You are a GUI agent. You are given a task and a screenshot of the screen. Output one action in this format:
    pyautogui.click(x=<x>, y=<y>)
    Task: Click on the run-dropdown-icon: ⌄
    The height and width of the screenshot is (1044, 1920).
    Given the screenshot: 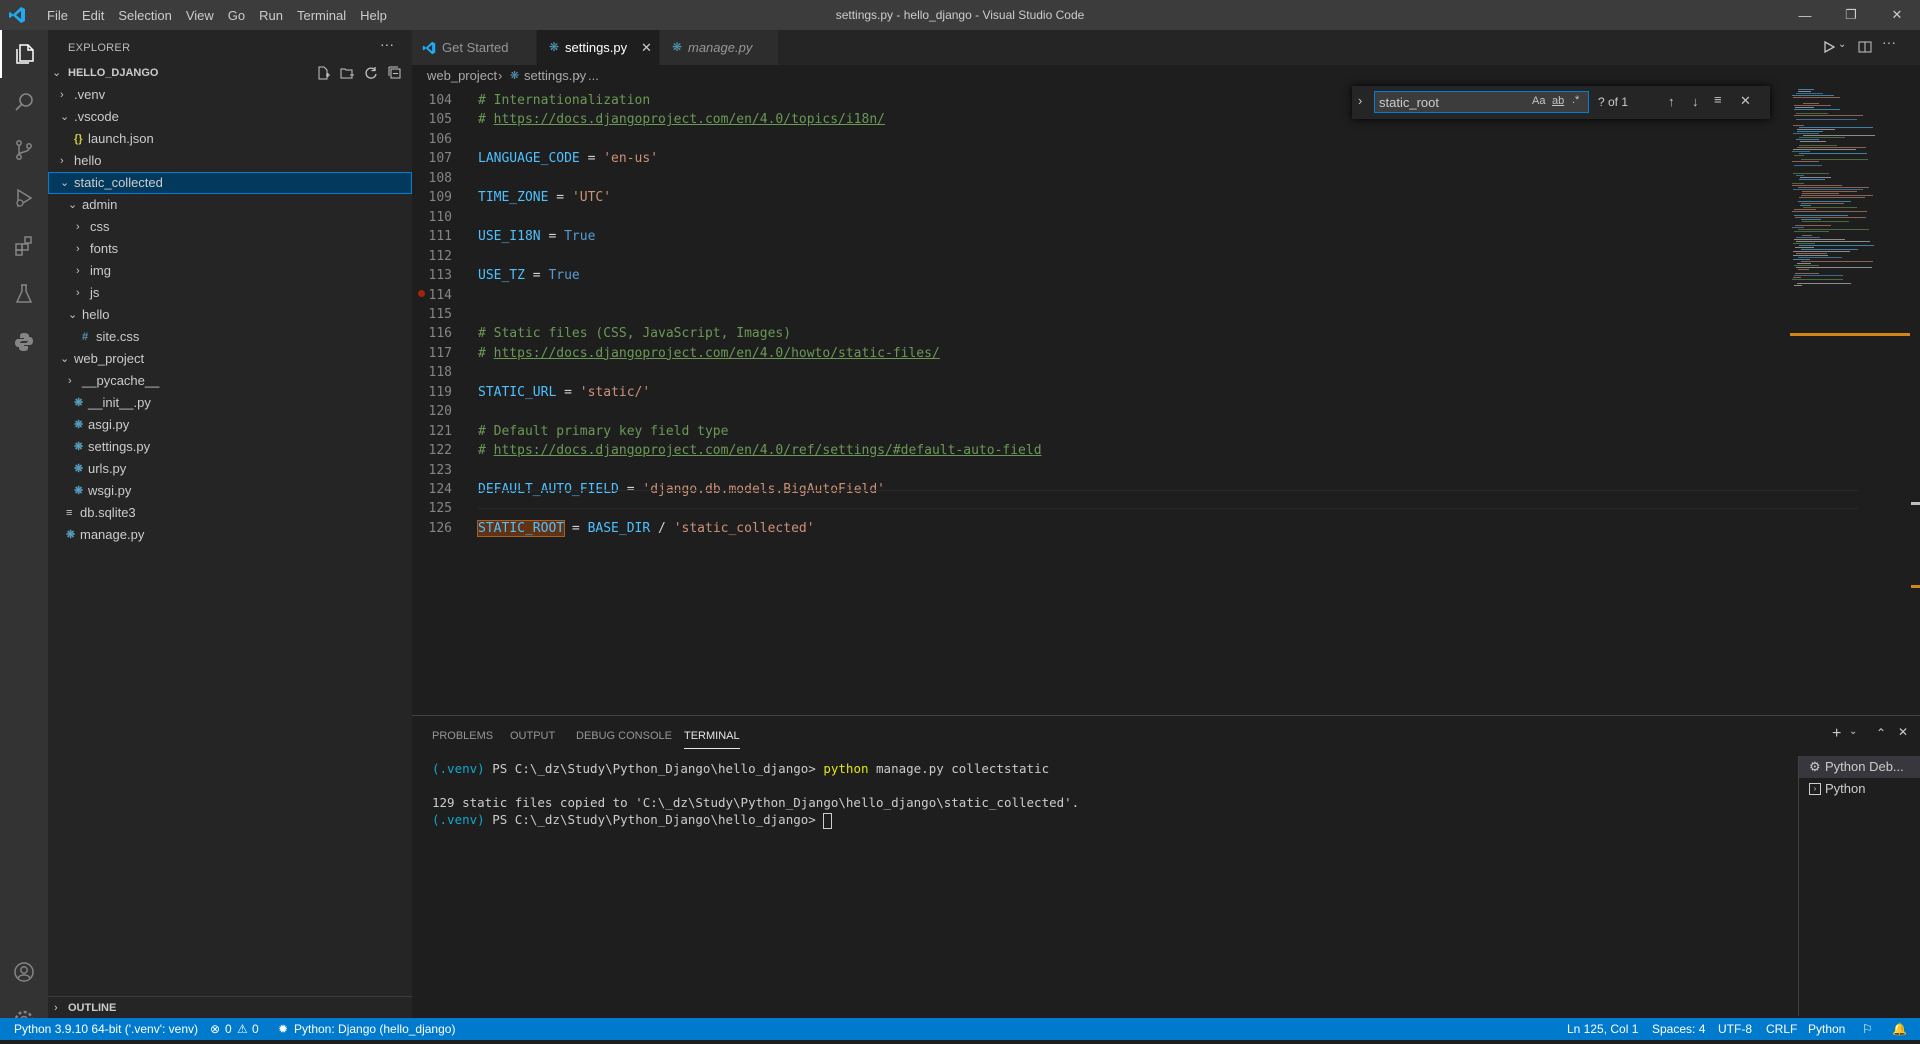 What is the action you would take?
    pyautogui.click(x=1842, y=44)
    